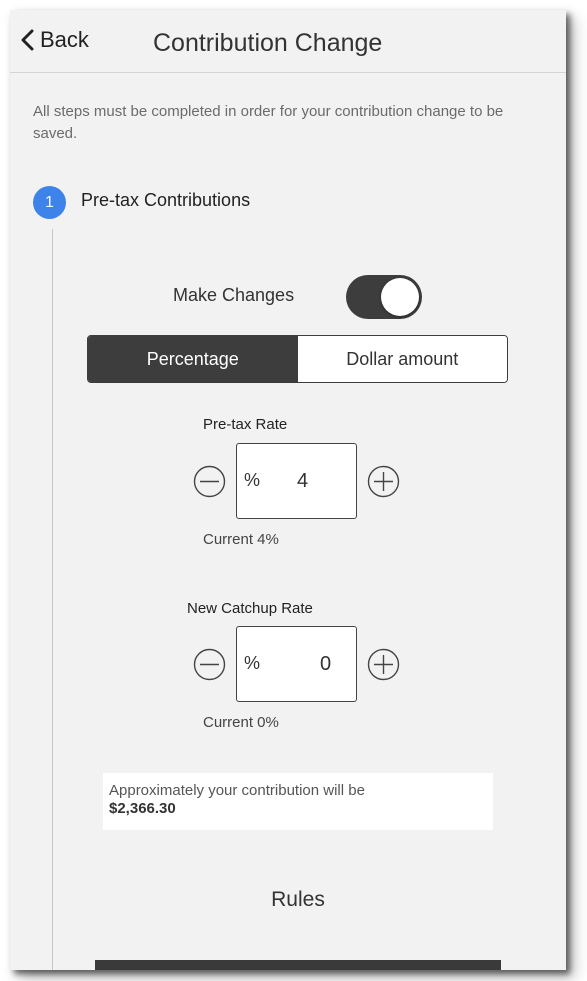 The width and height of the screenshot is (587, 981). Describe the element at coordinates (245, 424) in the screenshot. I see `pretax-rate-label: Pre-tax Rate` at that location.